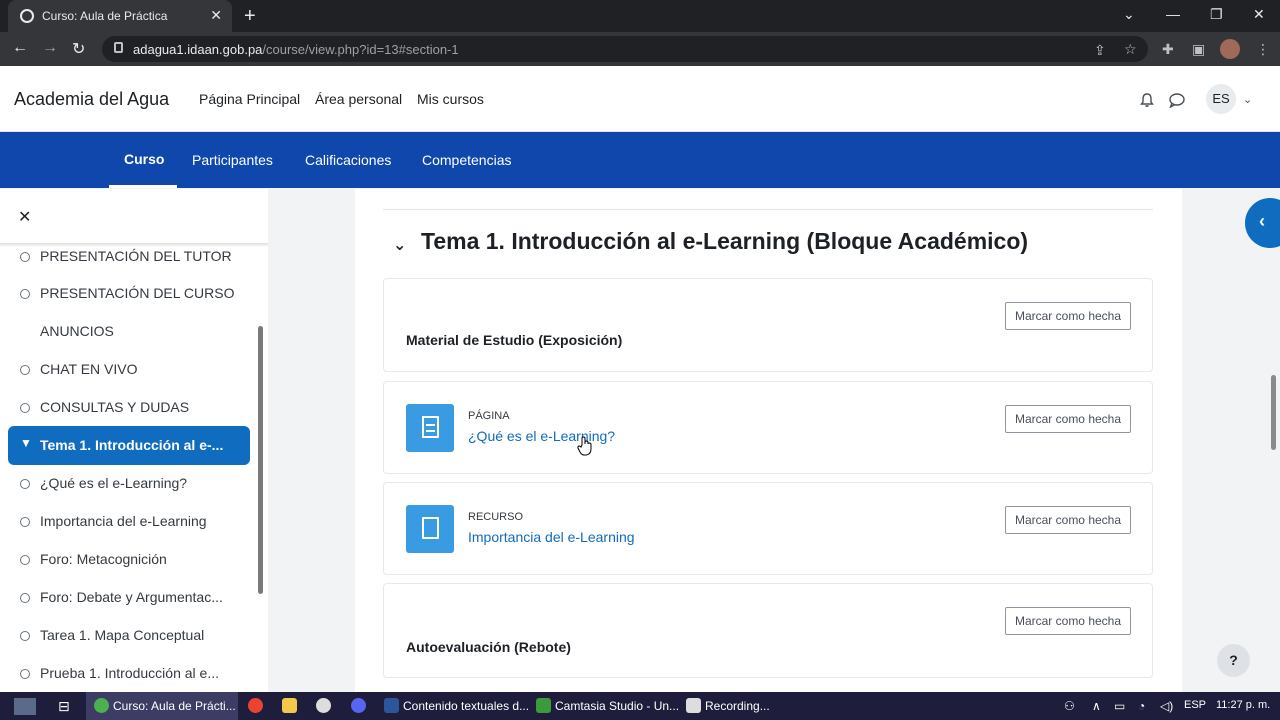 This screenshot has height=720, width=1280. I want to click on volume-icon: ◁), so click(1166, 706).